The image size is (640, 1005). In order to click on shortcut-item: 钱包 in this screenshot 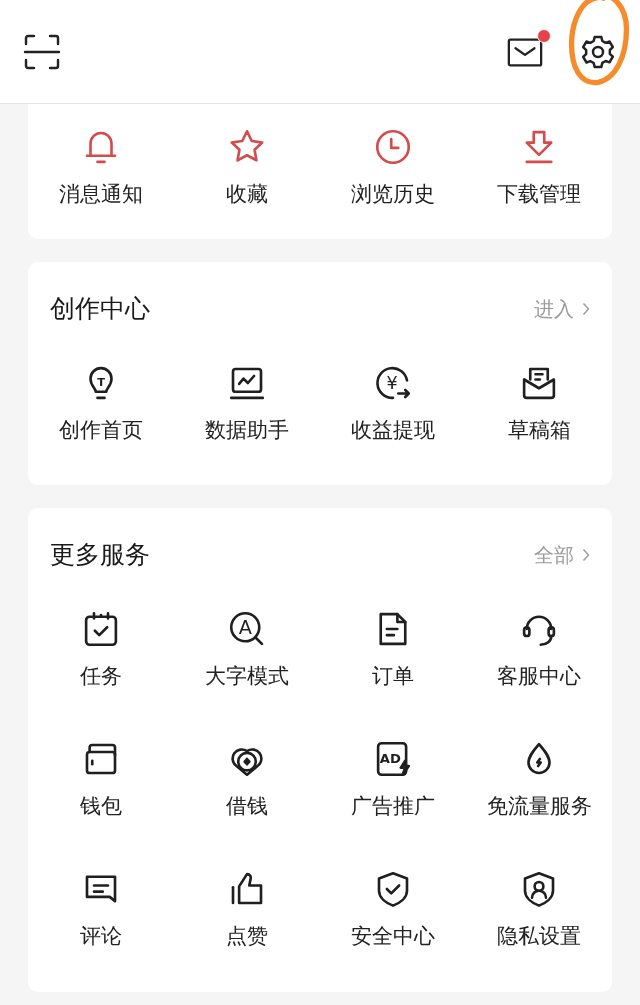, I will do `click(101, 778)`.